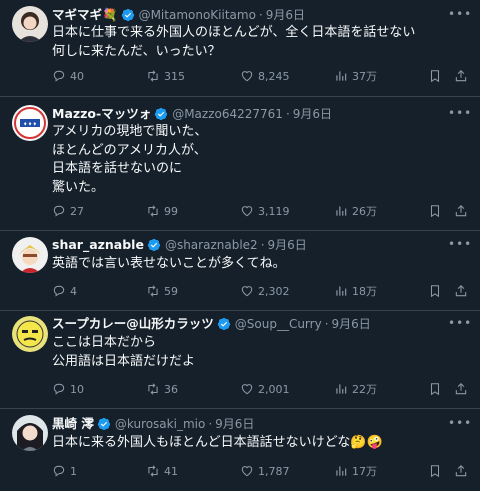  I want to click on like-button: 1,787, so click(265, 471).